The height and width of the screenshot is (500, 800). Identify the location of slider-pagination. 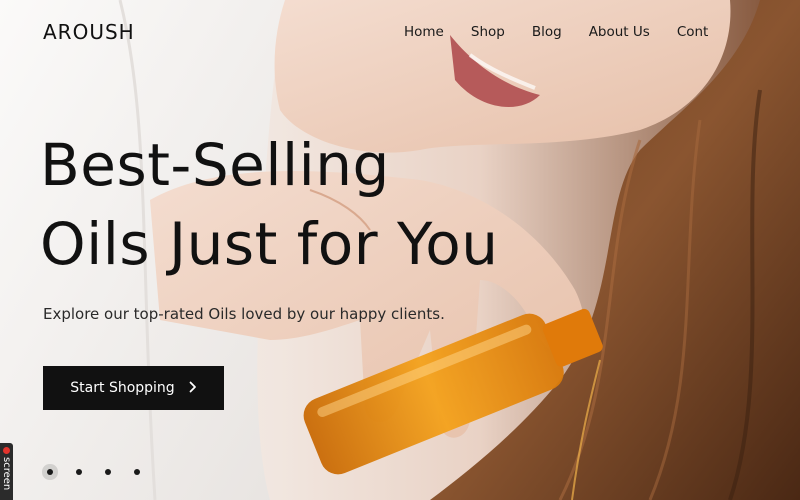
(105, 472).